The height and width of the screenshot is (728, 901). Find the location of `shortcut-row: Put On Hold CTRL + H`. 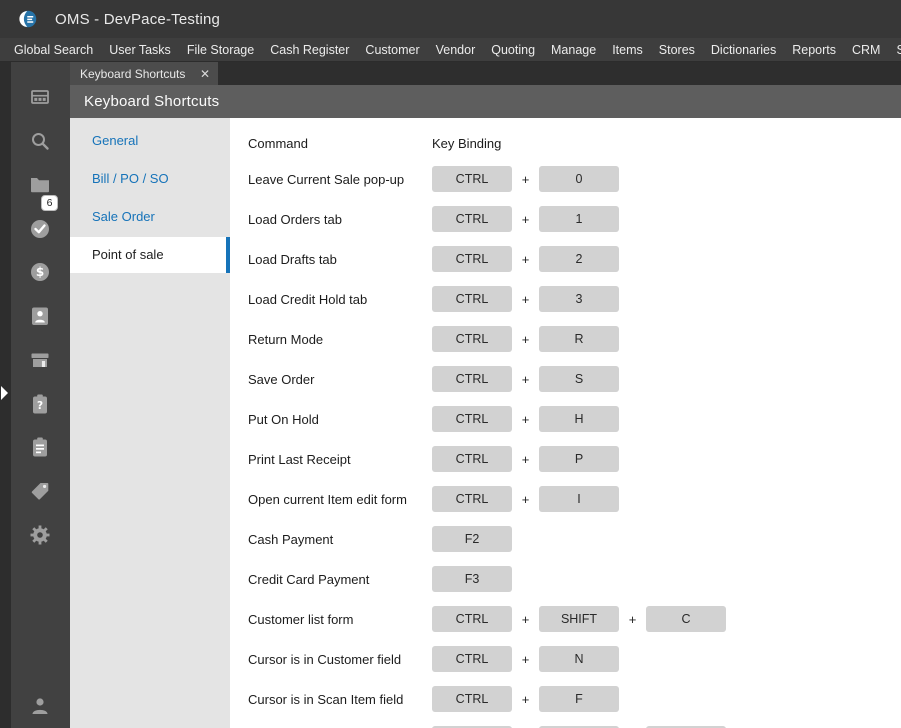

shortcut-row: Put On Hold CTRL + H is located at coordinates (487, 419).